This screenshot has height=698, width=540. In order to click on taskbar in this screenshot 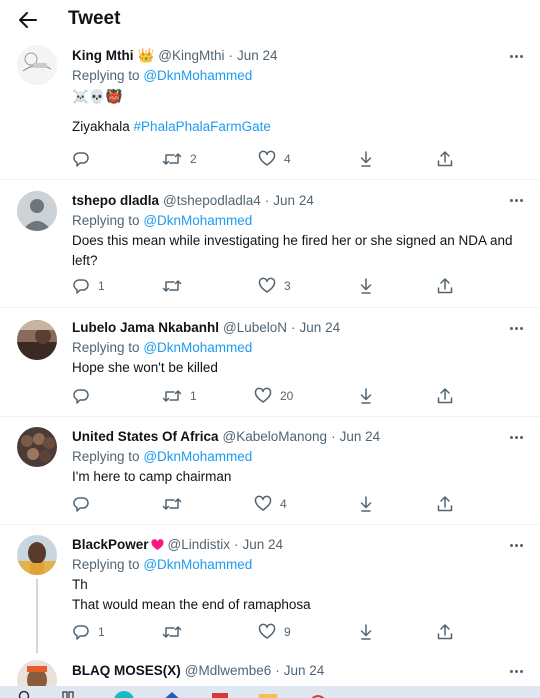, I will do `click(270, 692)`.